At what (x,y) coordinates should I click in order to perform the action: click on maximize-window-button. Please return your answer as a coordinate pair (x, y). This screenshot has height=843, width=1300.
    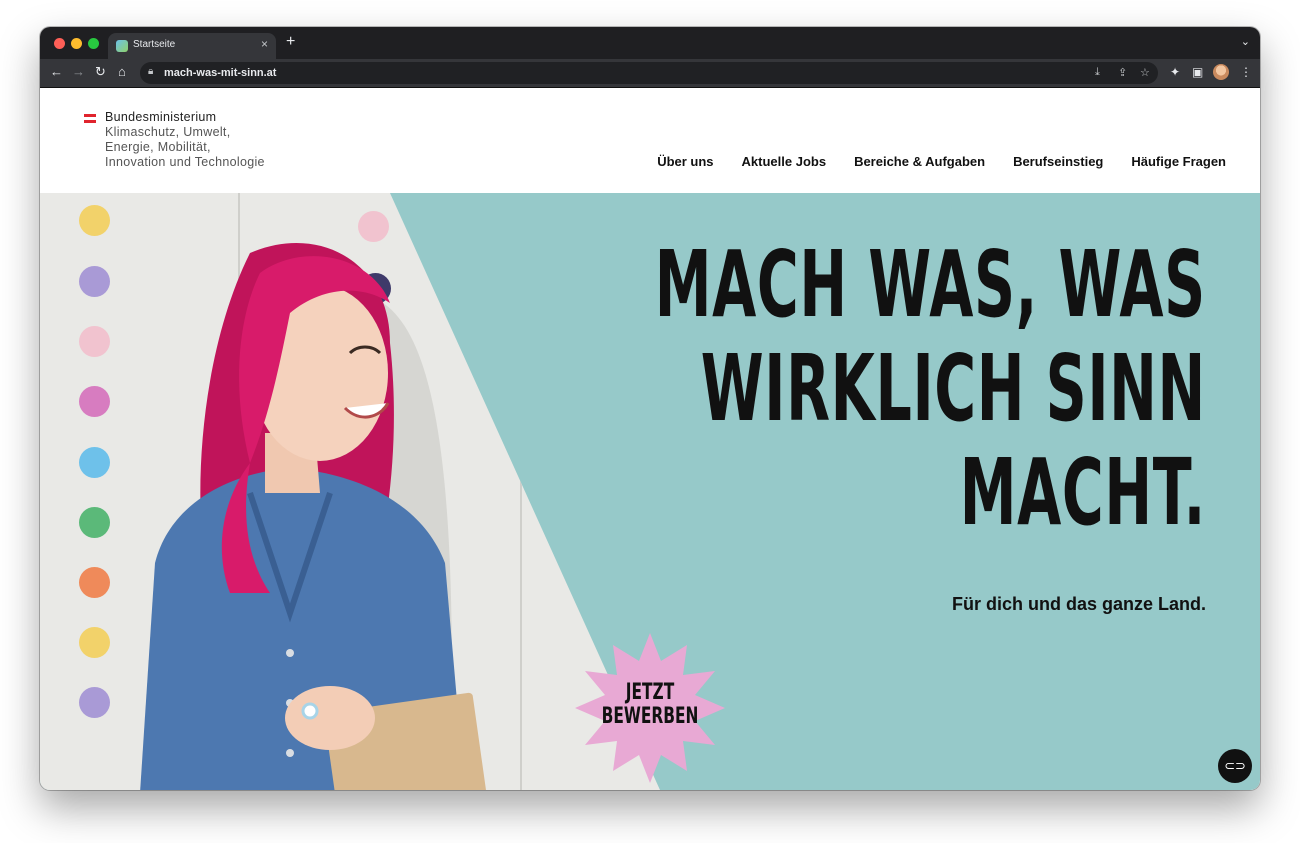
    Looking at the image, I should click on (93, 43).